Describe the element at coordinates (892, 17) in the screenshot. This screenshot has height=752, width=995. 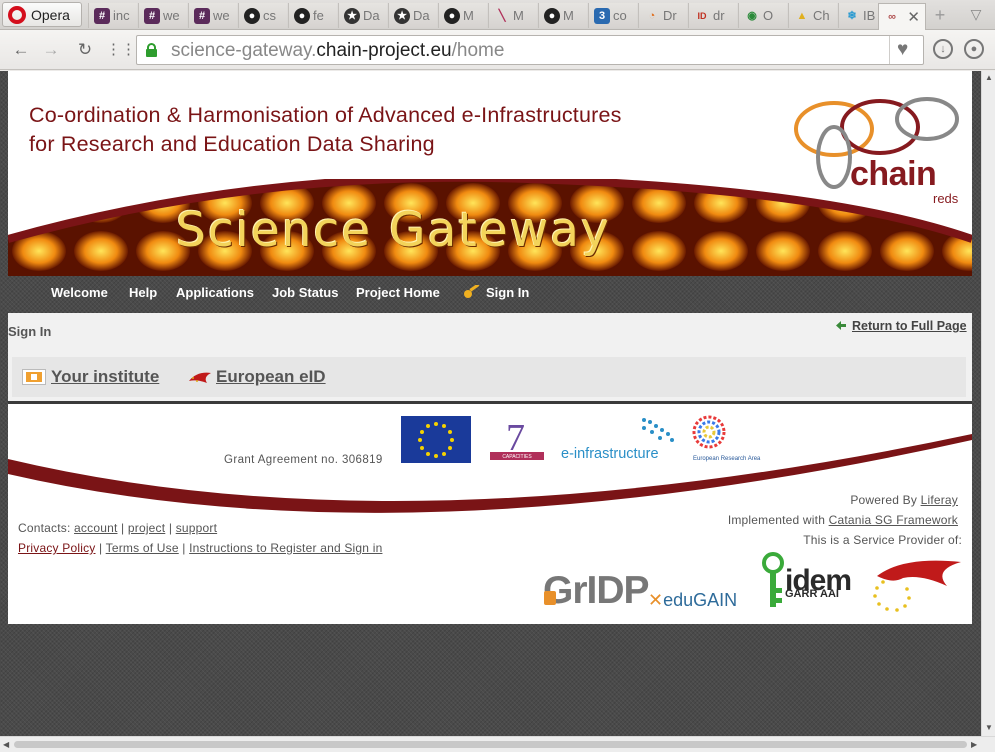
I see `chain-icon: ∞` at that location.